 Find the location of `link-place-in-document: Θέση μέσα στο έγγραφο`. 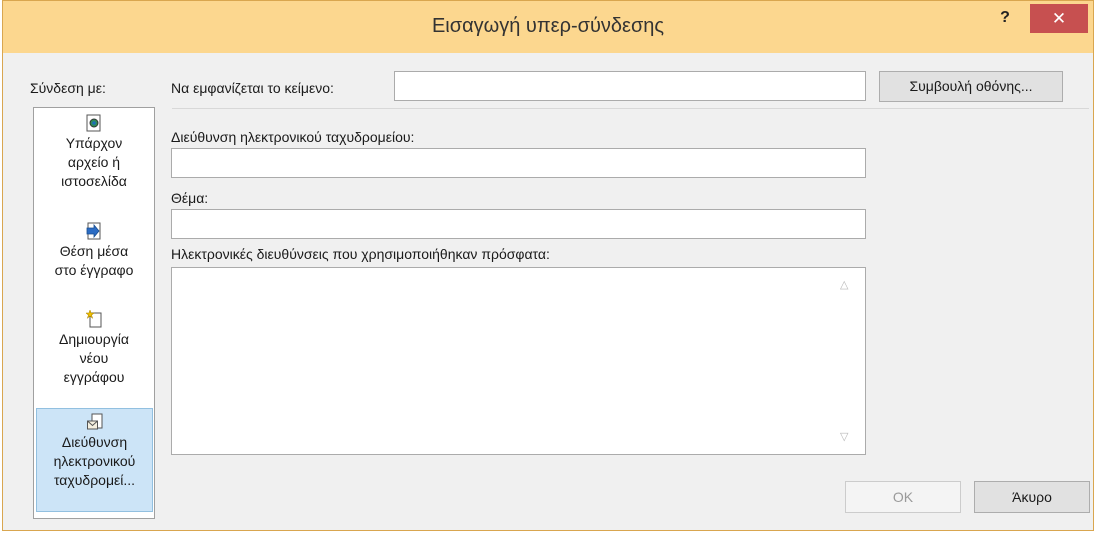

link-place-in-document: Θέση μέσα στο έγγραφο is located at coordinates (94, 262).